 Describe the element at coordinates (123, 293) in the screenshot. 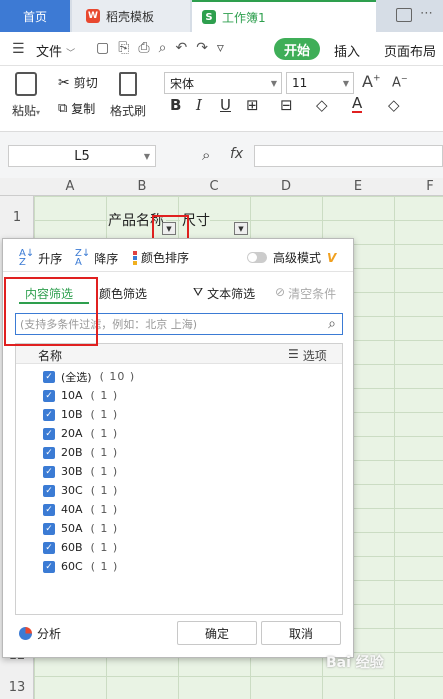

I see `tab-color-filter: 颜色筛选` at that location.